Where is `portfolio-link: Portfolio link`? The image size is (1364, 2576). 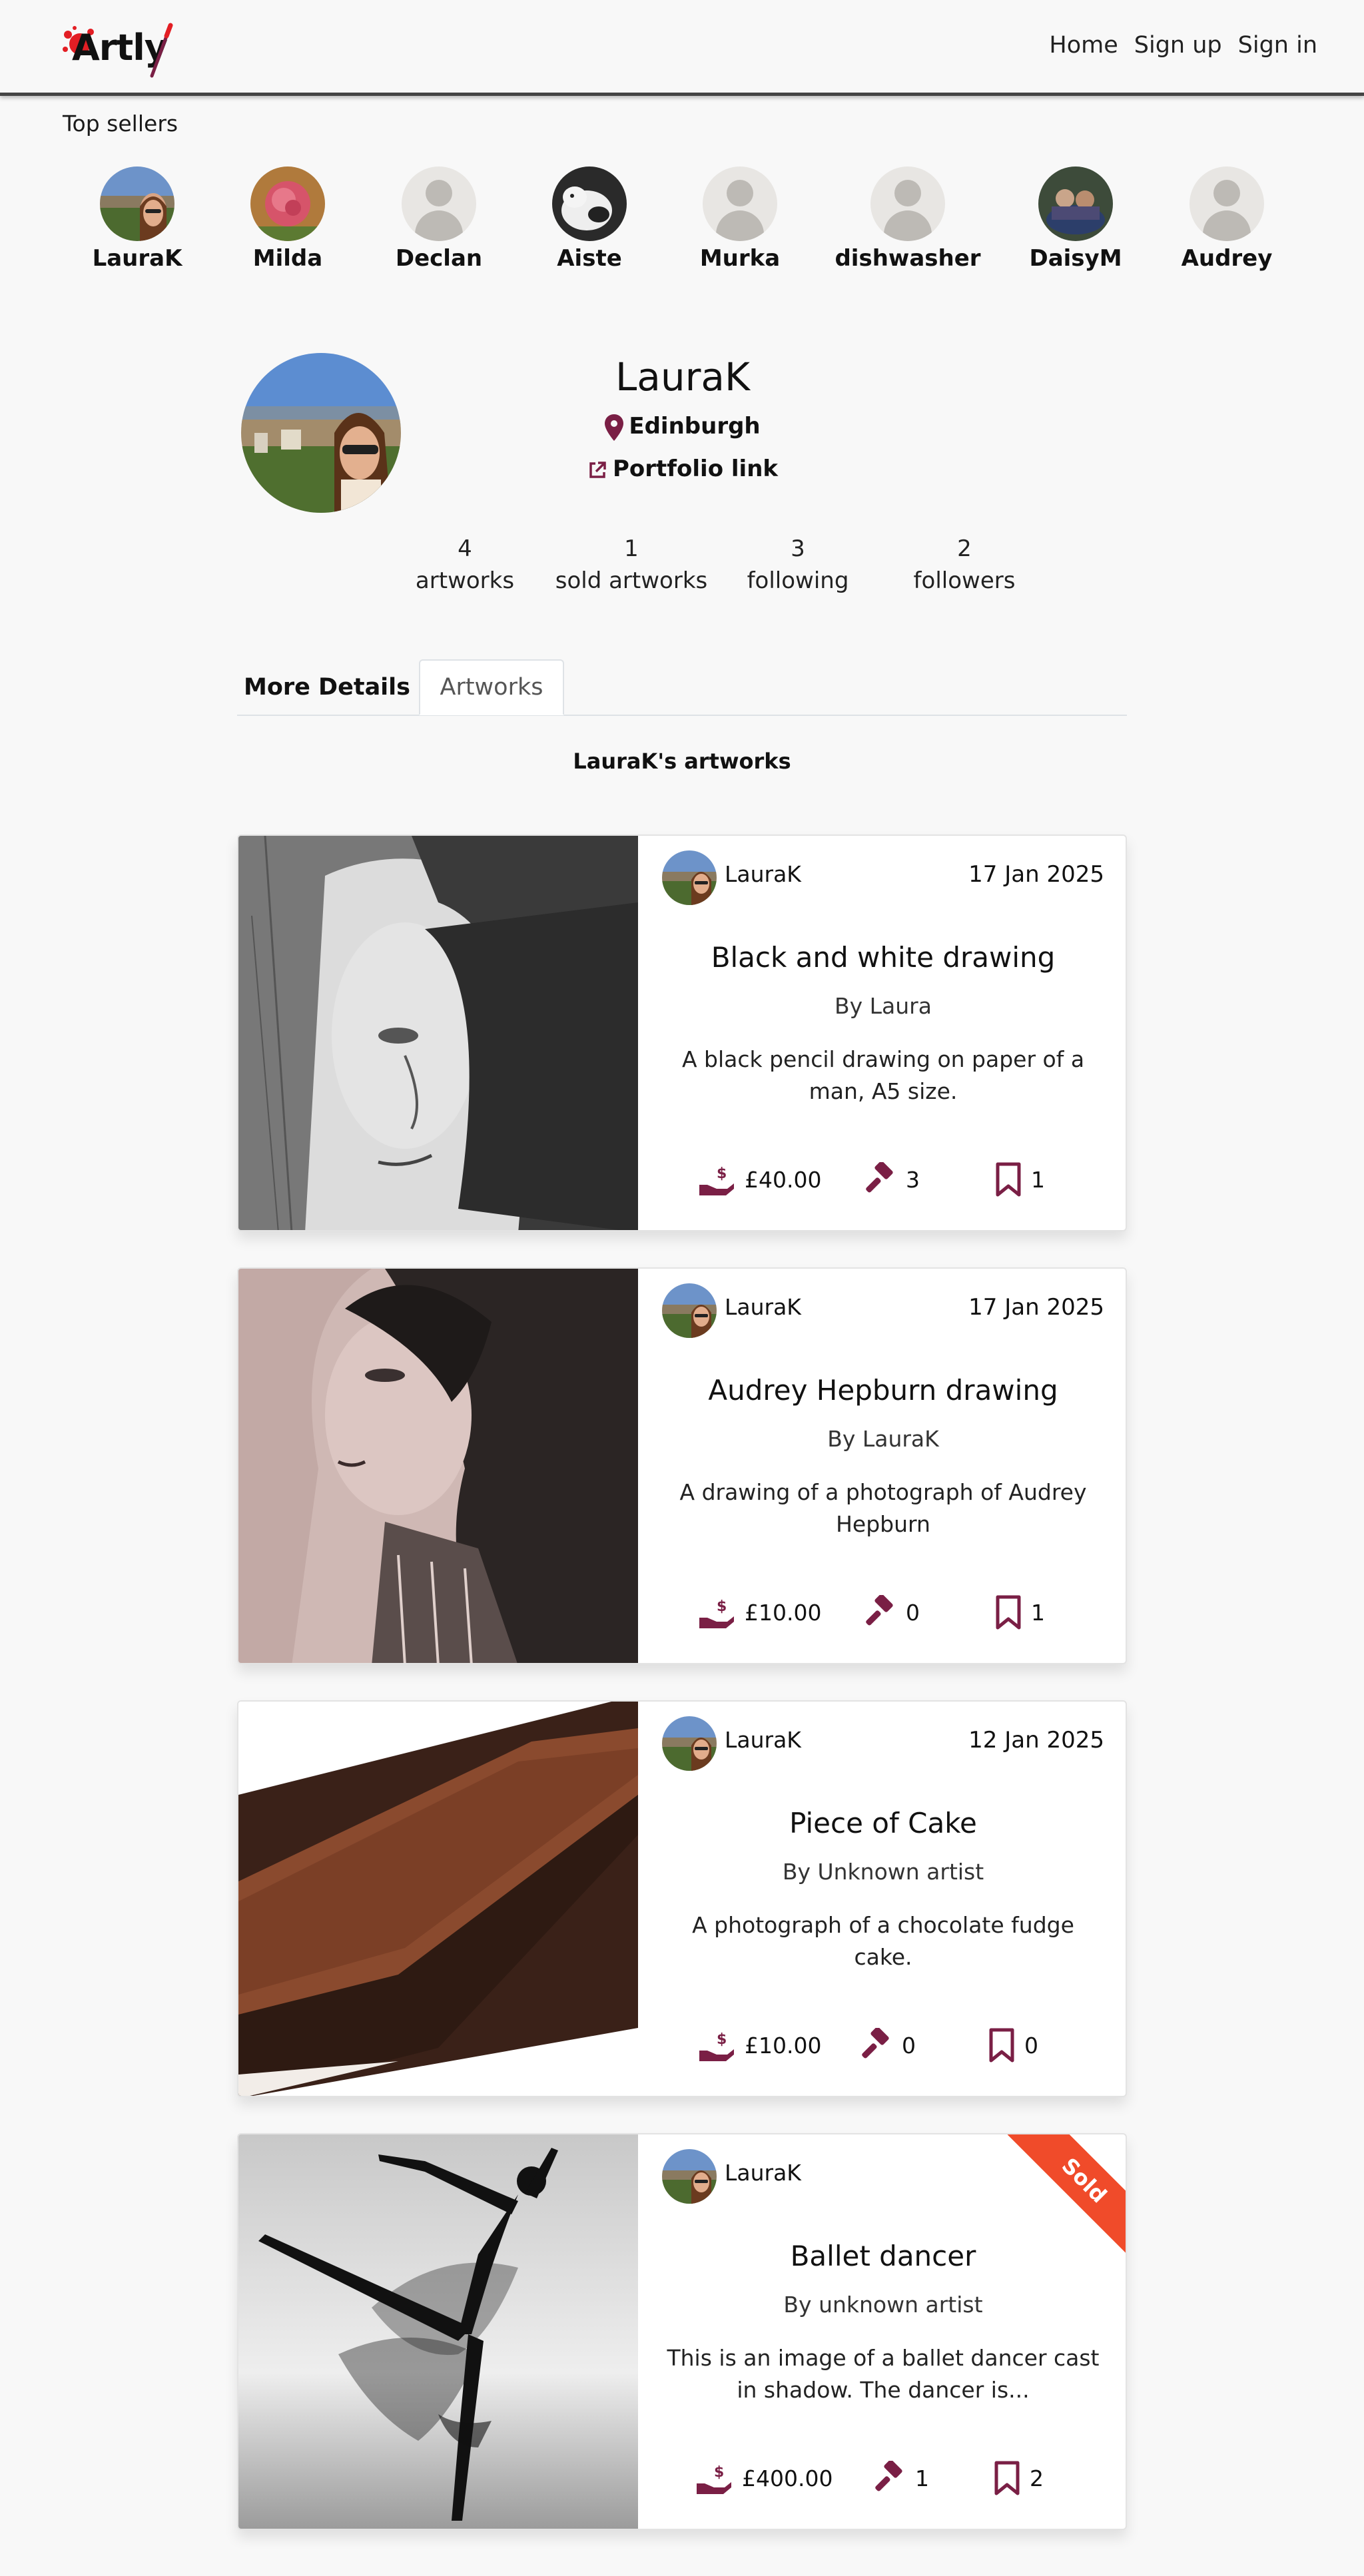
portfolio-link: Portfolio link is located at coordinates (682, 469).